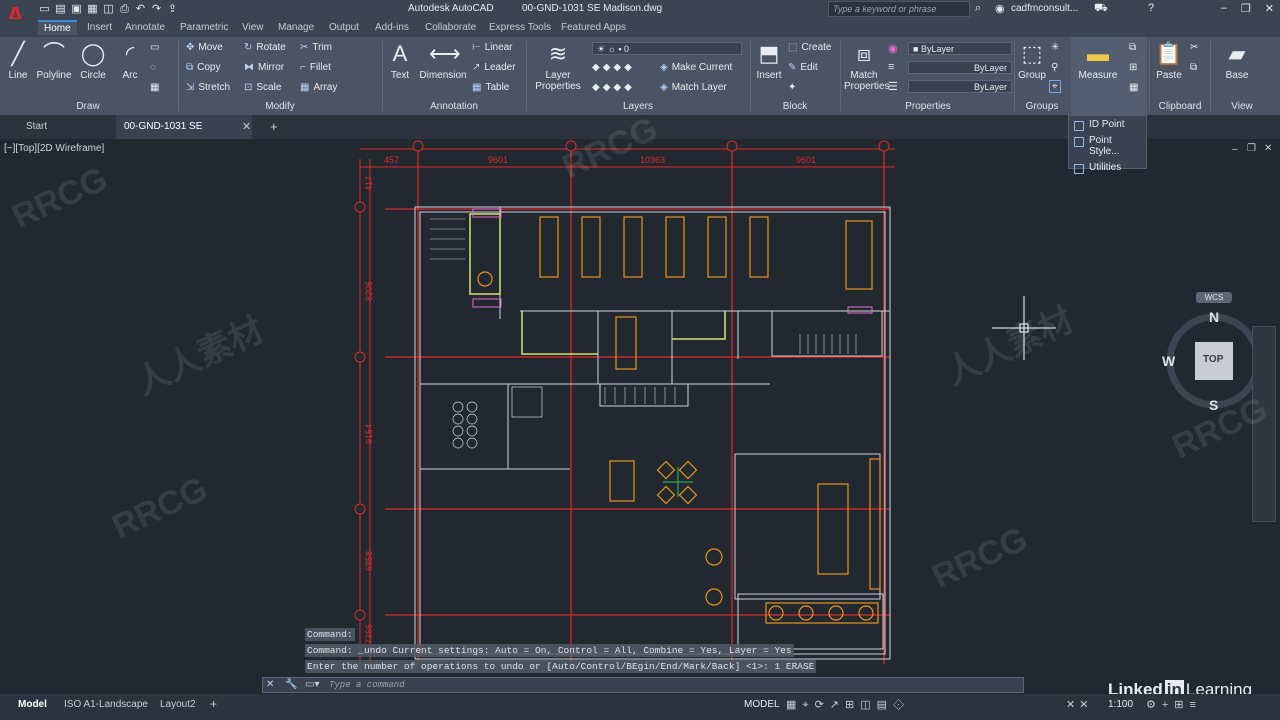 This screenshot has height=720, width=1280. What do you see at coordinates (367, 685) in the screenshot?
I see `command-input: Type a command` at bounding box center [367, 685].